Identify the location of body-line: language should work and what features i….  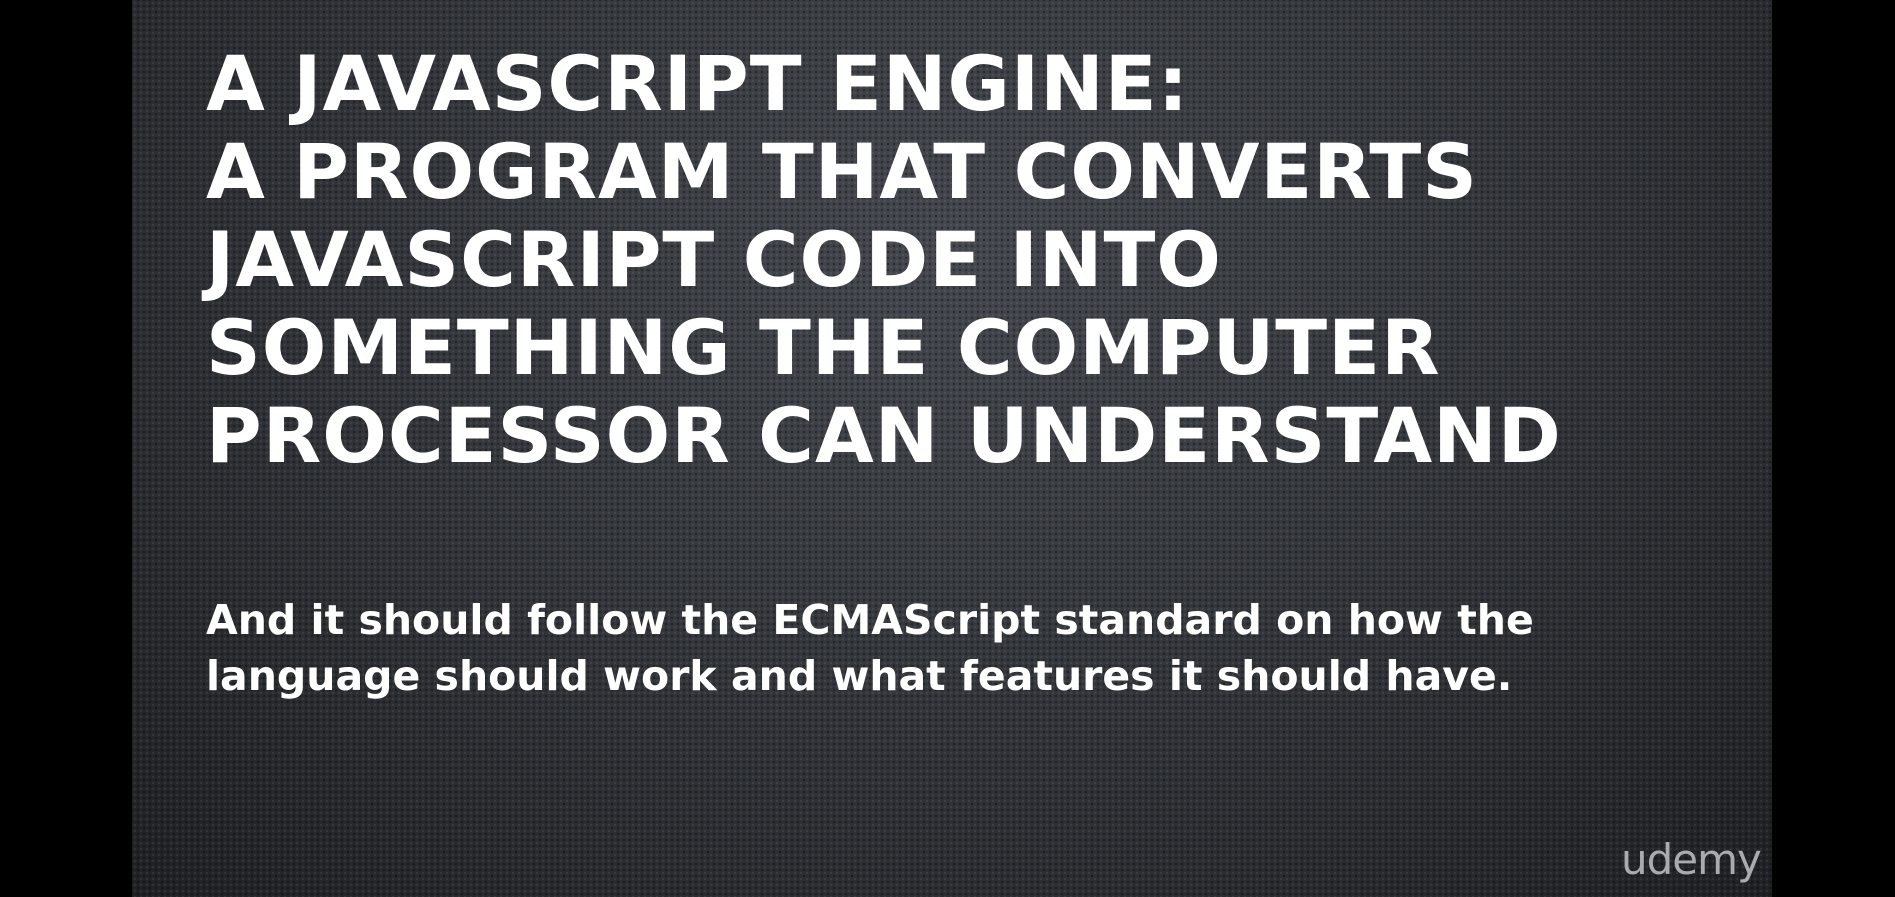
(859, 676).